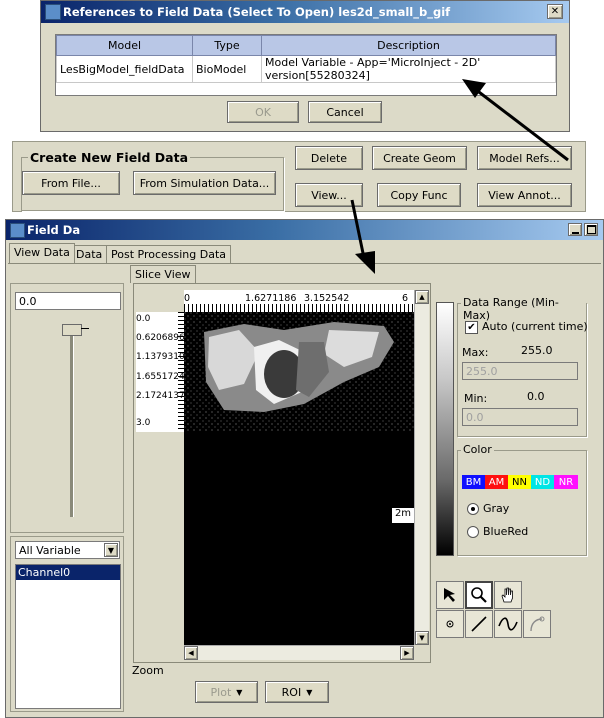 The width and height of the screenshot is (604, 718). What do you see at coordinates (163, 274) in the screenshot?
I see `tab-slice-view: Slice View` at bounding box center [163, 274].